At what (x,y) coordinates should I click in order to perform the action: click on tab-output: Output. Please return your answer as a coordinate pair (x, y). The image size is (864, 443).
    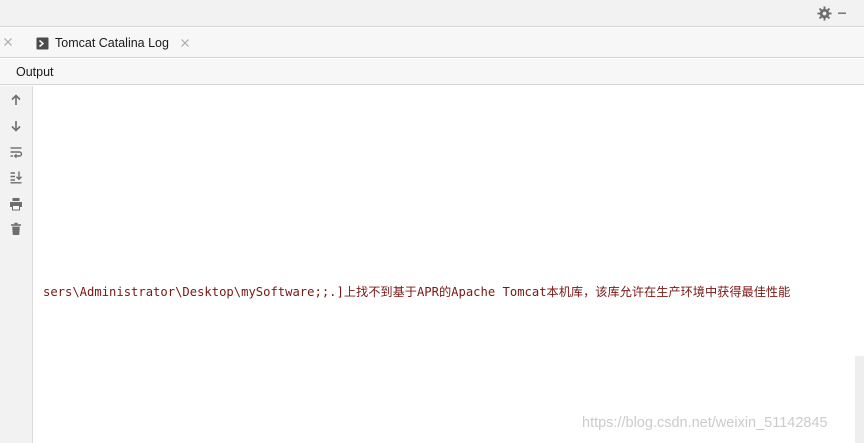
    Looking at the image, I should click on (35, 72).